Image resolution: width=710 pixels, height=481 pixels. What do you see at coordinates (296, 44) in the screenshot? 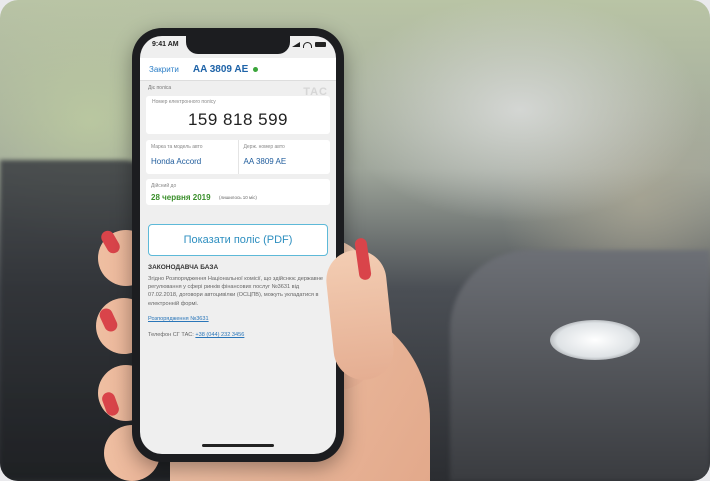
I see `signal-icon` at bounding box center [296, 44].